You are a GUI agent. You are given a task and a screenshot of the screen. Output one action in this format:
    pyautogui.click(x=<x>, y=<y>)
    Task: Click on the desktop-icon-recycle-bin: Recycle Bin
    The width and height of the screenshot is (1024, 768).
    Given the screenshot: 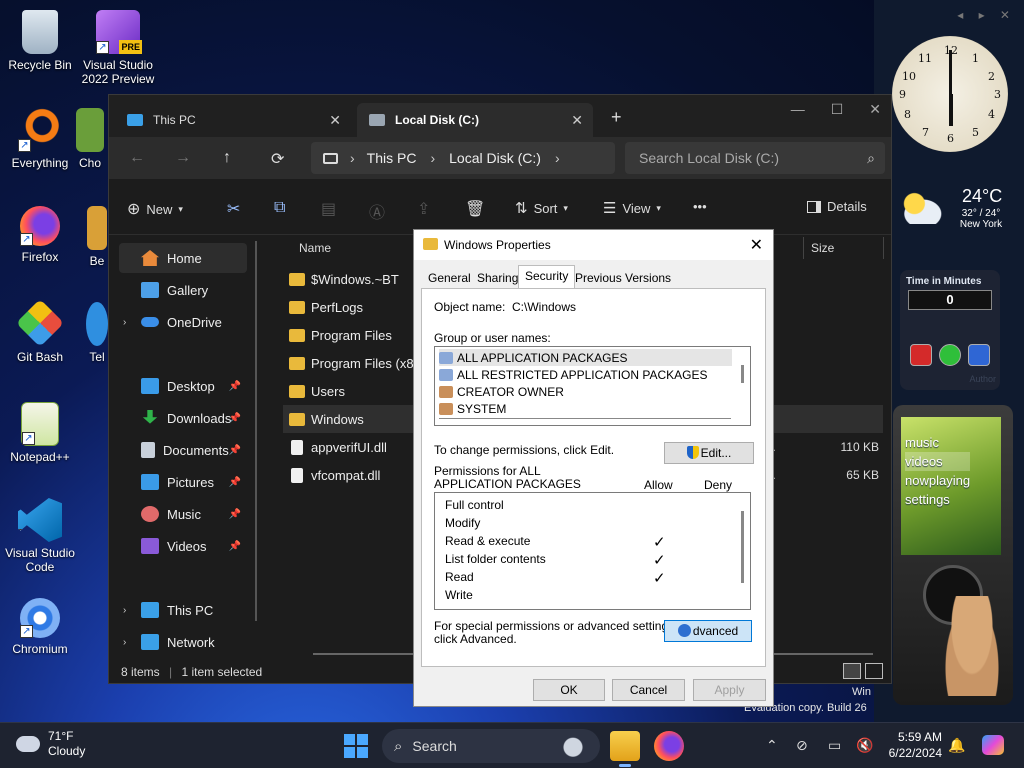 What is the action you would take?
    pyautogui.click(x=40, y=41)
    